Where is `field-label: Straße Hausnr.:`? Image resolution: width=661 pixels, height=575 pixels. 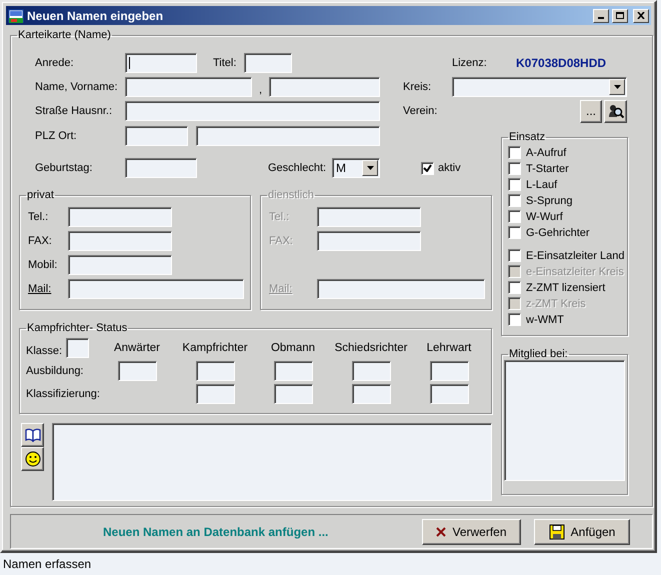
field-label: Straße Hausnr.: is located at coordinates (74, 111).